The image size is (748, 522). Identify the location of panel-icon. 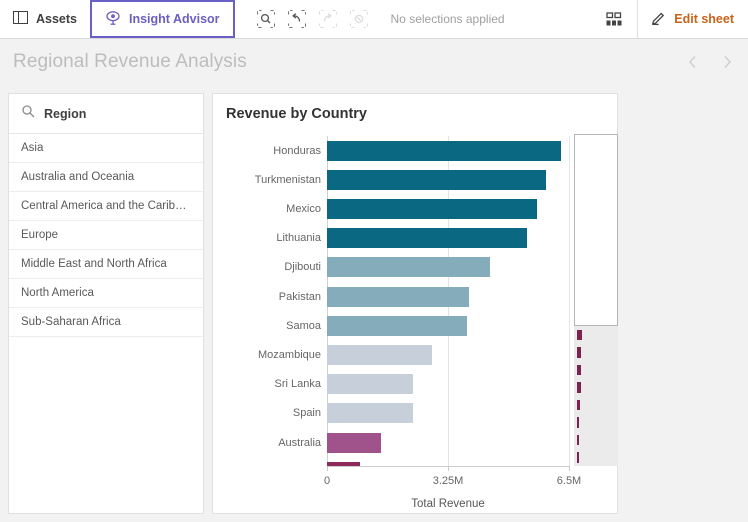
(20, 19).